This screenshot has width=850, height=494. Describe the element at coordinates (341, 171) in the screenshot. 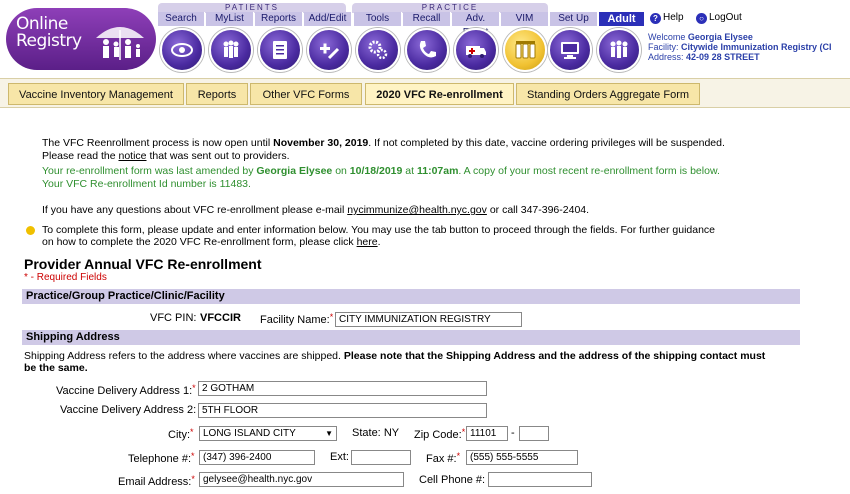

I see `info-text: on` at that location.